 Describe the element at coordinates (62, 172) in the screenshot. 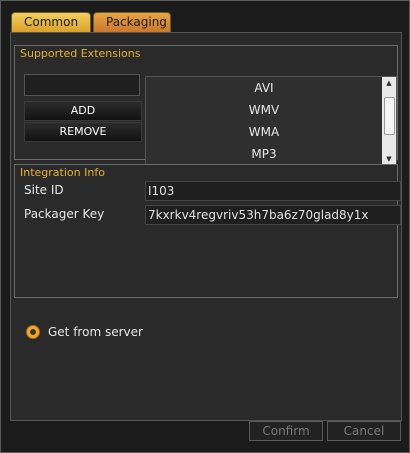

I see `integration-info-title: Integration Info` at that location.